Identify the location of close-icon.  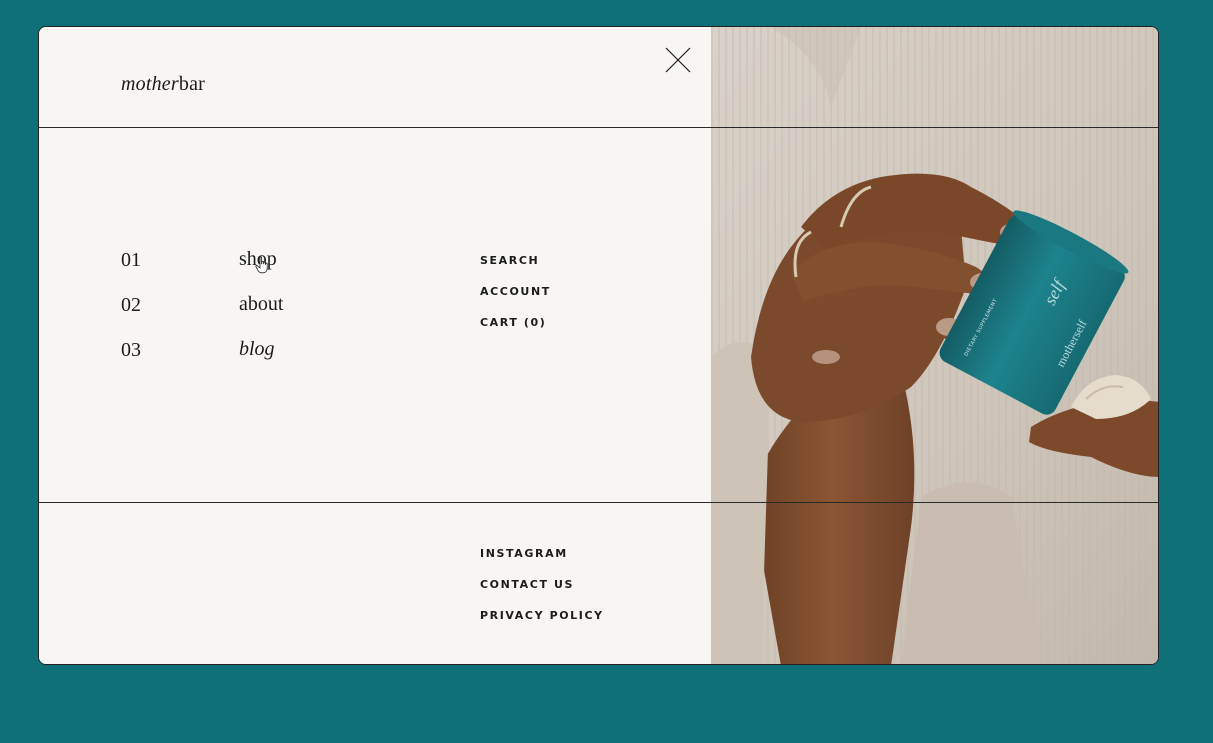
(678, 60).